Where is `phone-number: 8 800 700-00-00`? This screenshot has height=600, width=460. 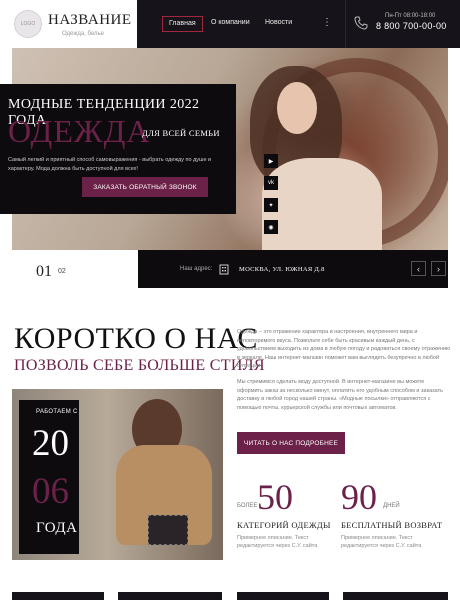 phone-number: 8 800 700-00-00 is located at coordinates (411, 26).